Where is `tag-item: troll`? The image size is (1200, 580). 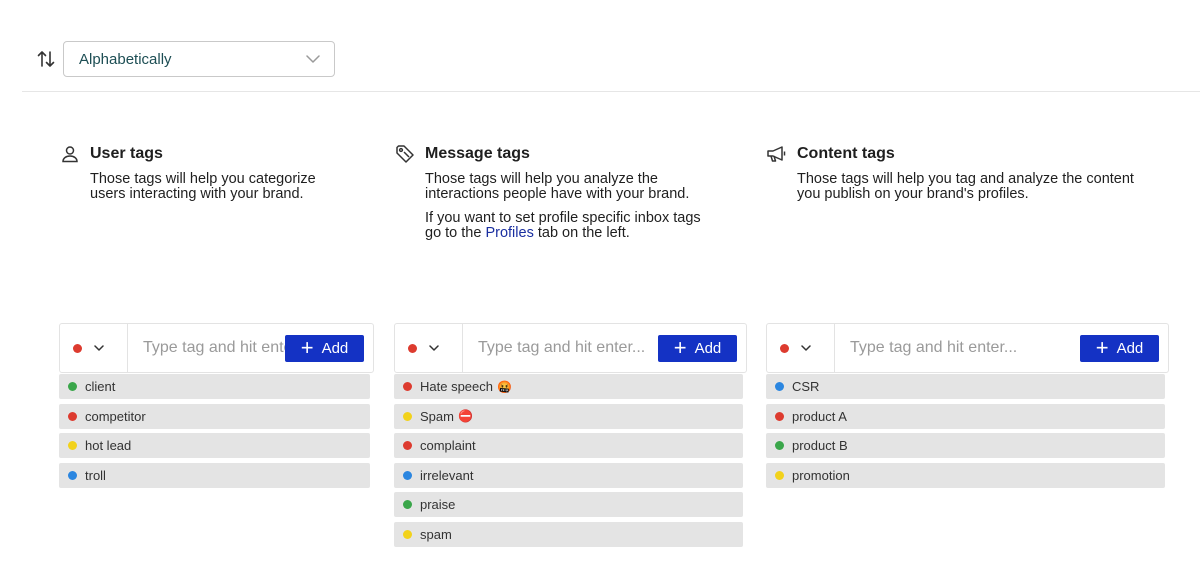 tag-item: troll is located at coordinates (214, 475).